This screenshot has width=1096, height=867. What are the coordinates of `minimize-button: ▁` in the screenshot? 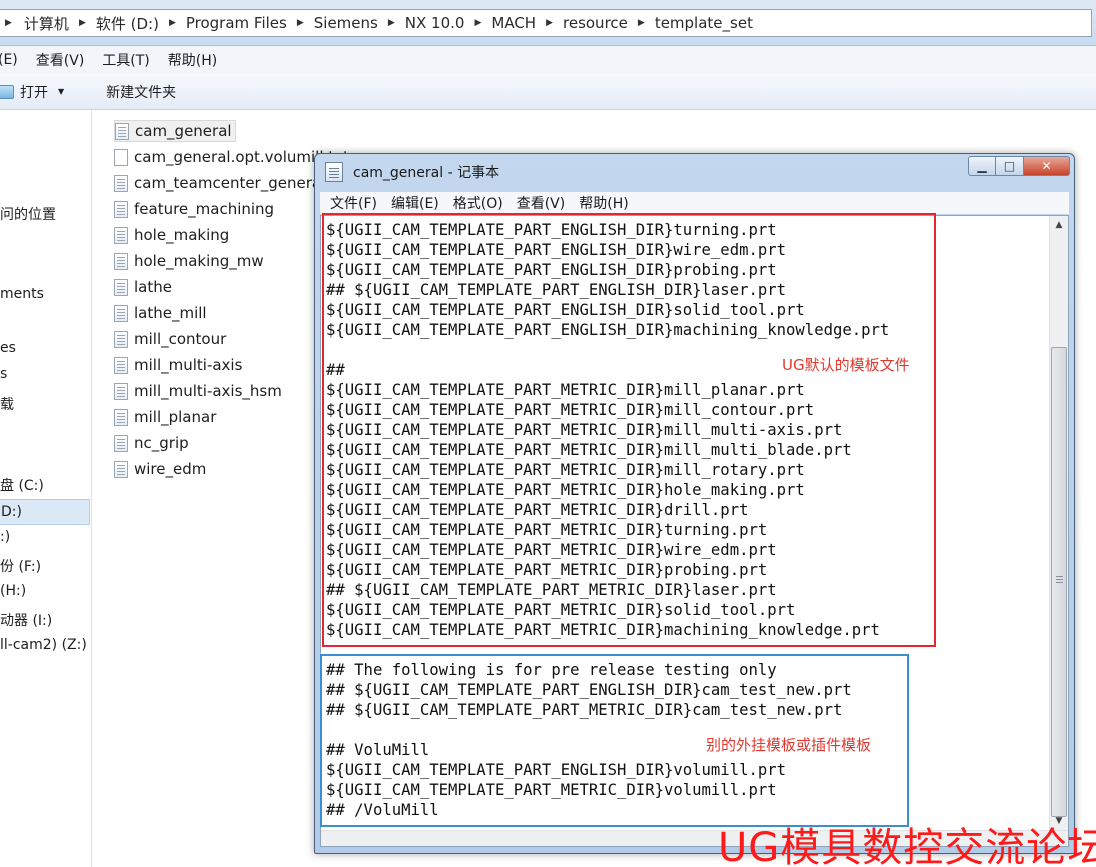 It's located at (982, 166).